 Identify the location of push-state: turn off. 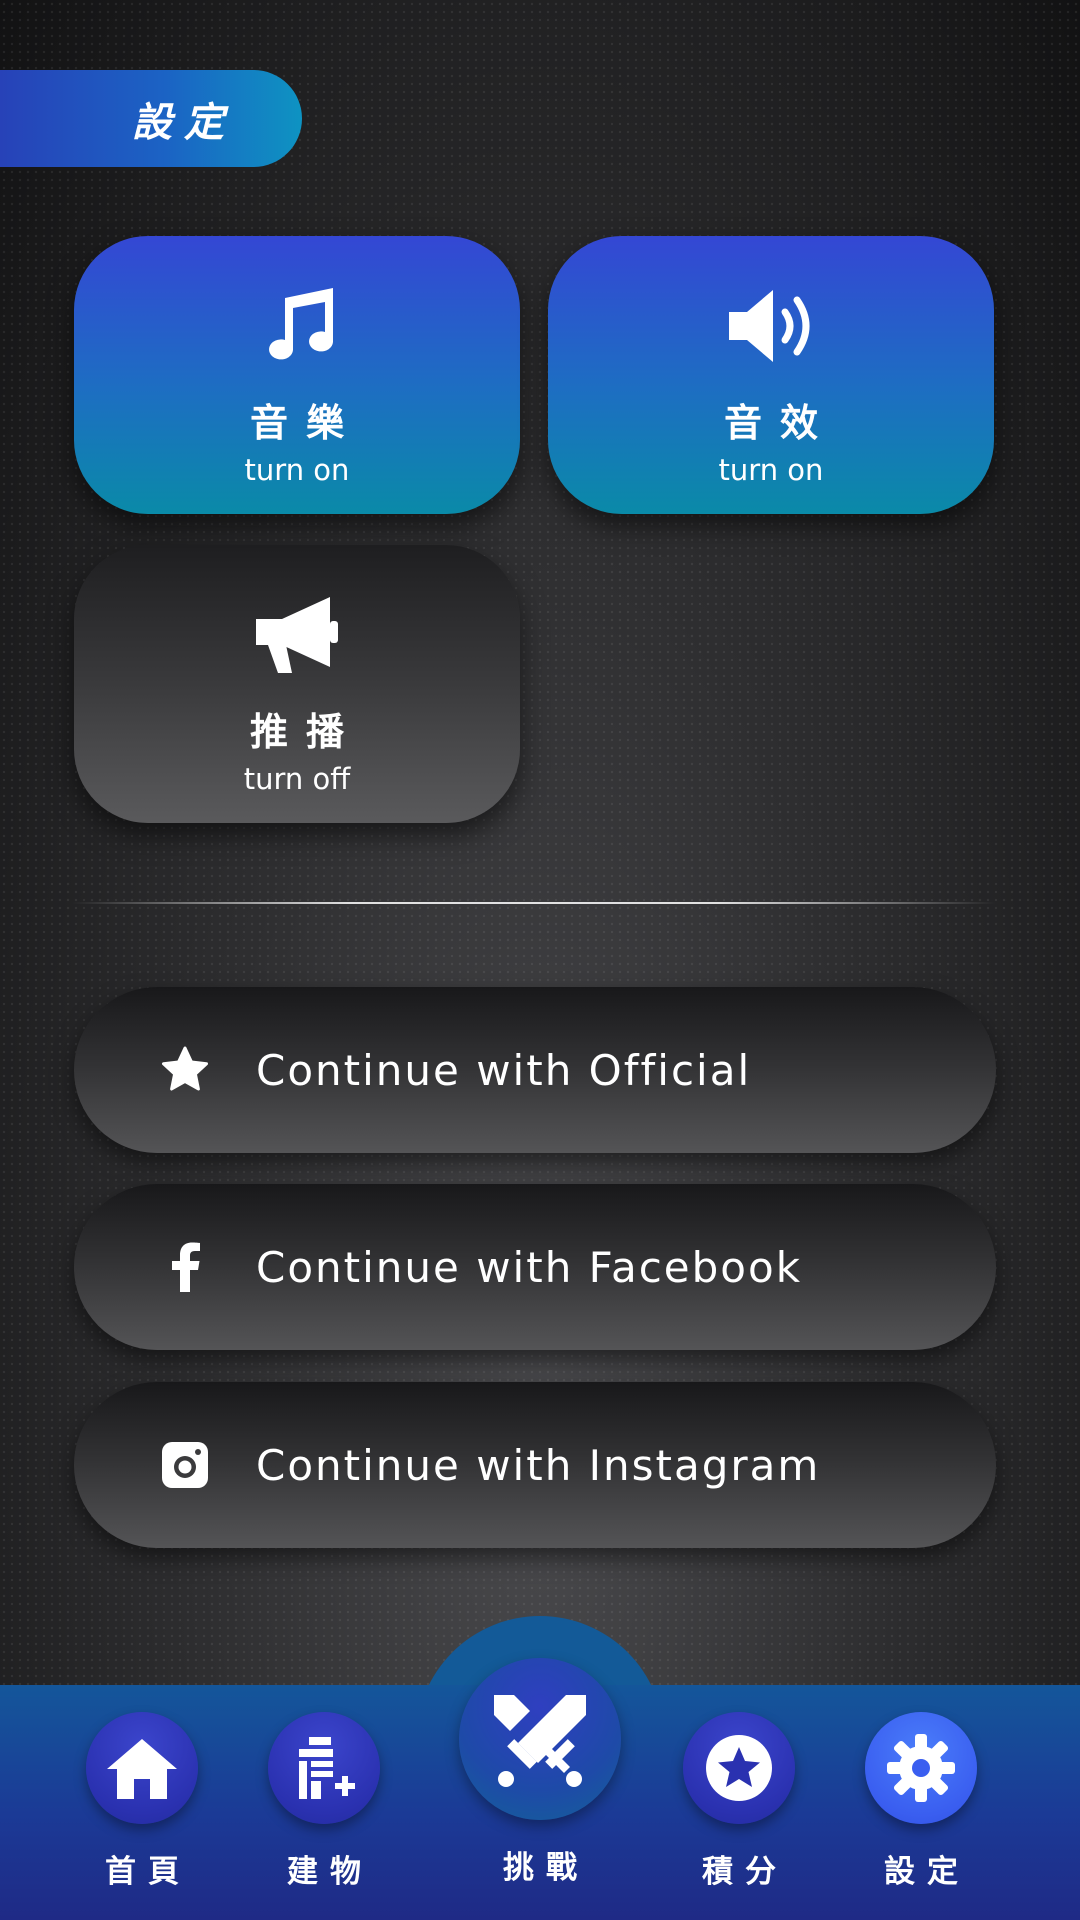
(297, 779).